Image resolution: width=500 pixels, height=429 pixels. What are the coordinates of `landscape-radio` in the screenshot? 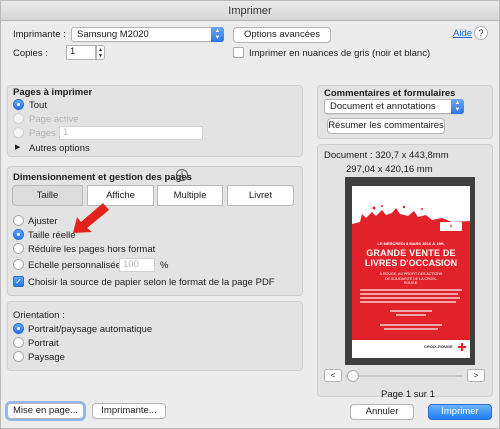 It's located at (18, 356).